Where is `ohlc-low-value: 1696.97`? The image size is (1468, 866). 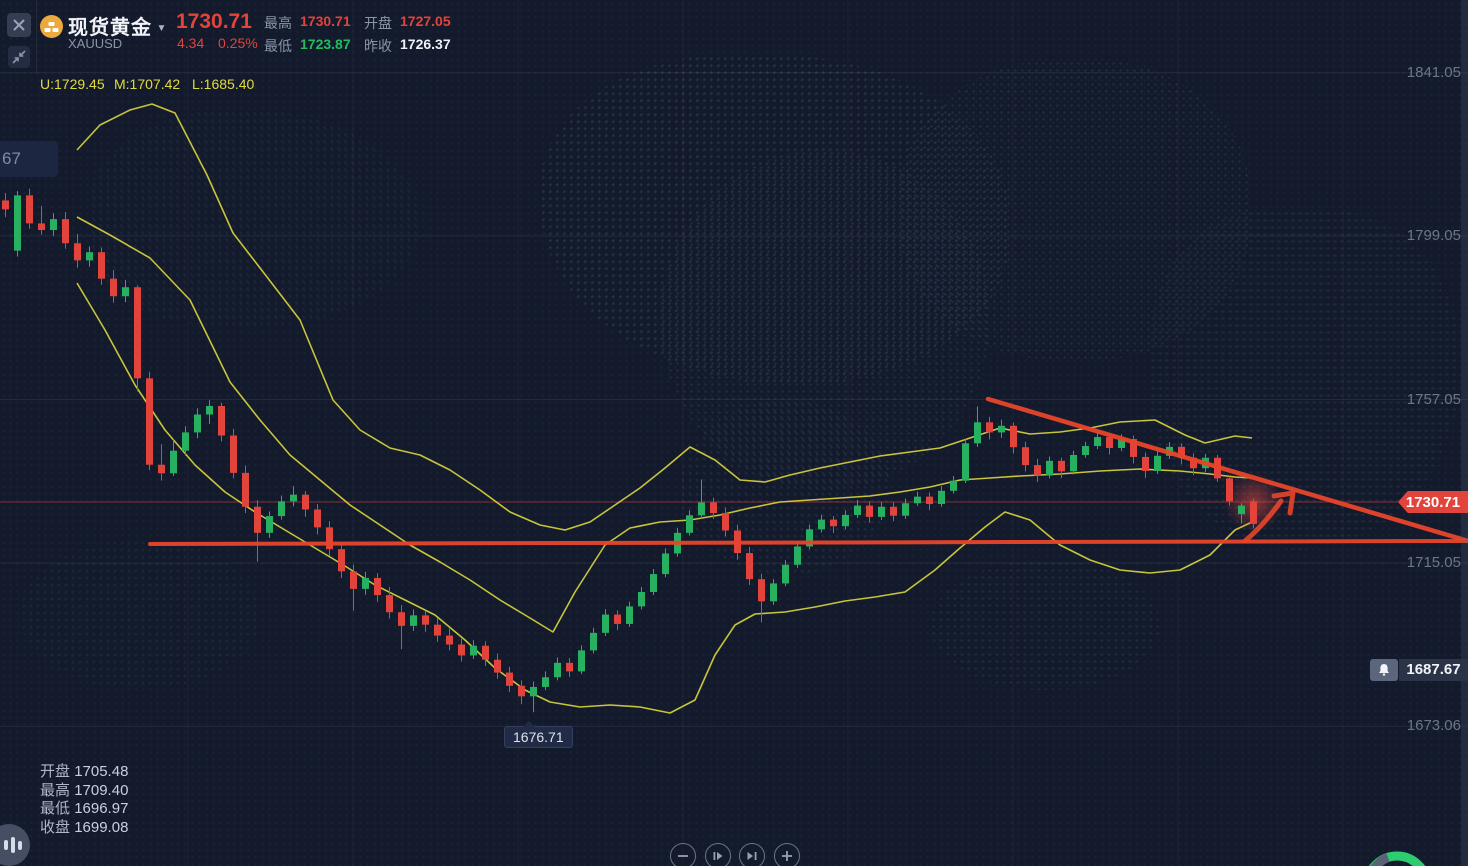 ohlc-low-value: 1696.97 is located at coordinates (101, 808).